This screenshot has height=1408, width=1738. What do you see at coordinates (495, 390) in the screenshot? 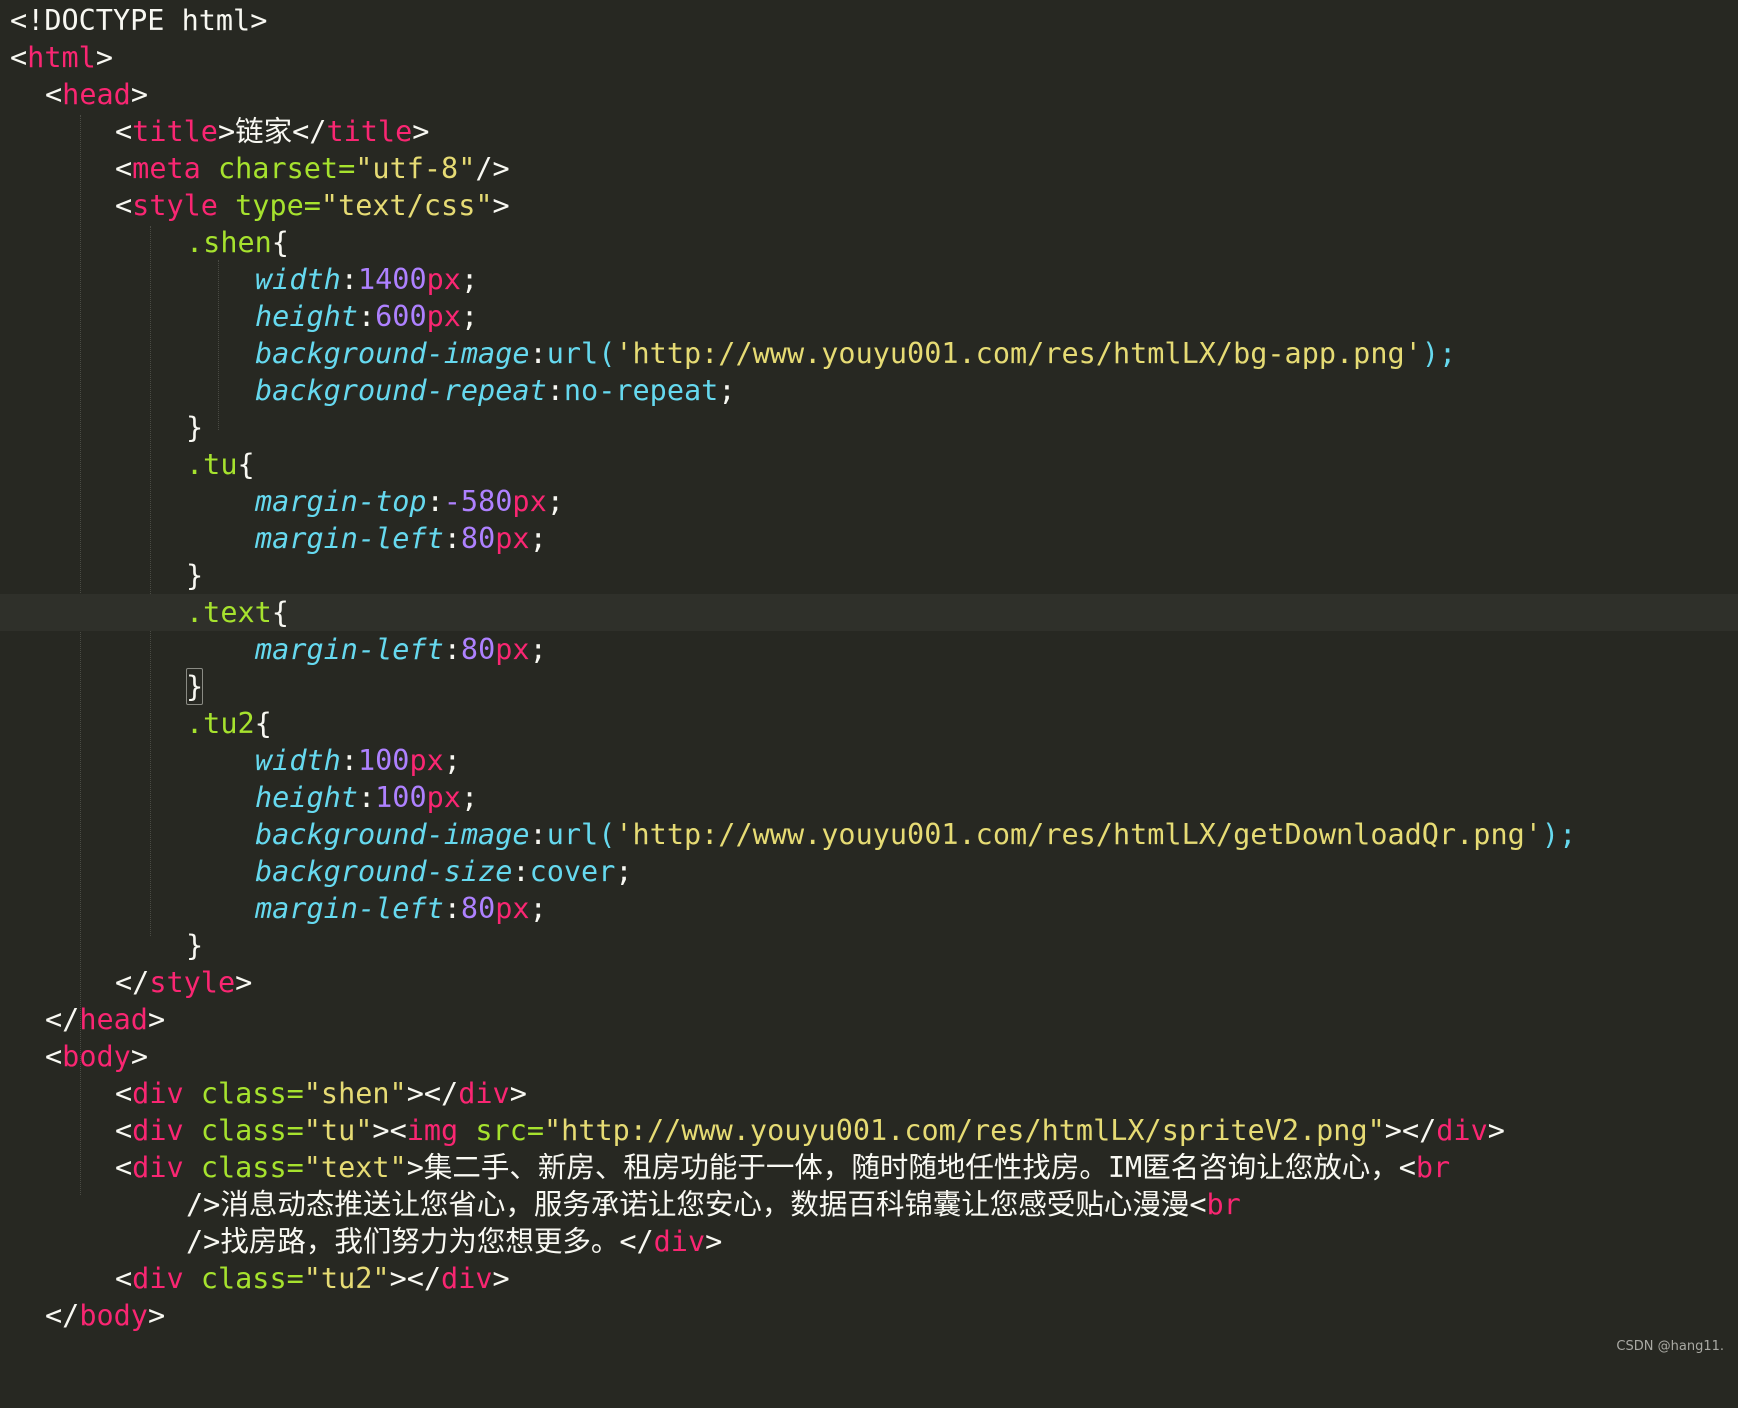
I see `code-line: background-repeat:no-repeat;` at bounding box center [495, 390].